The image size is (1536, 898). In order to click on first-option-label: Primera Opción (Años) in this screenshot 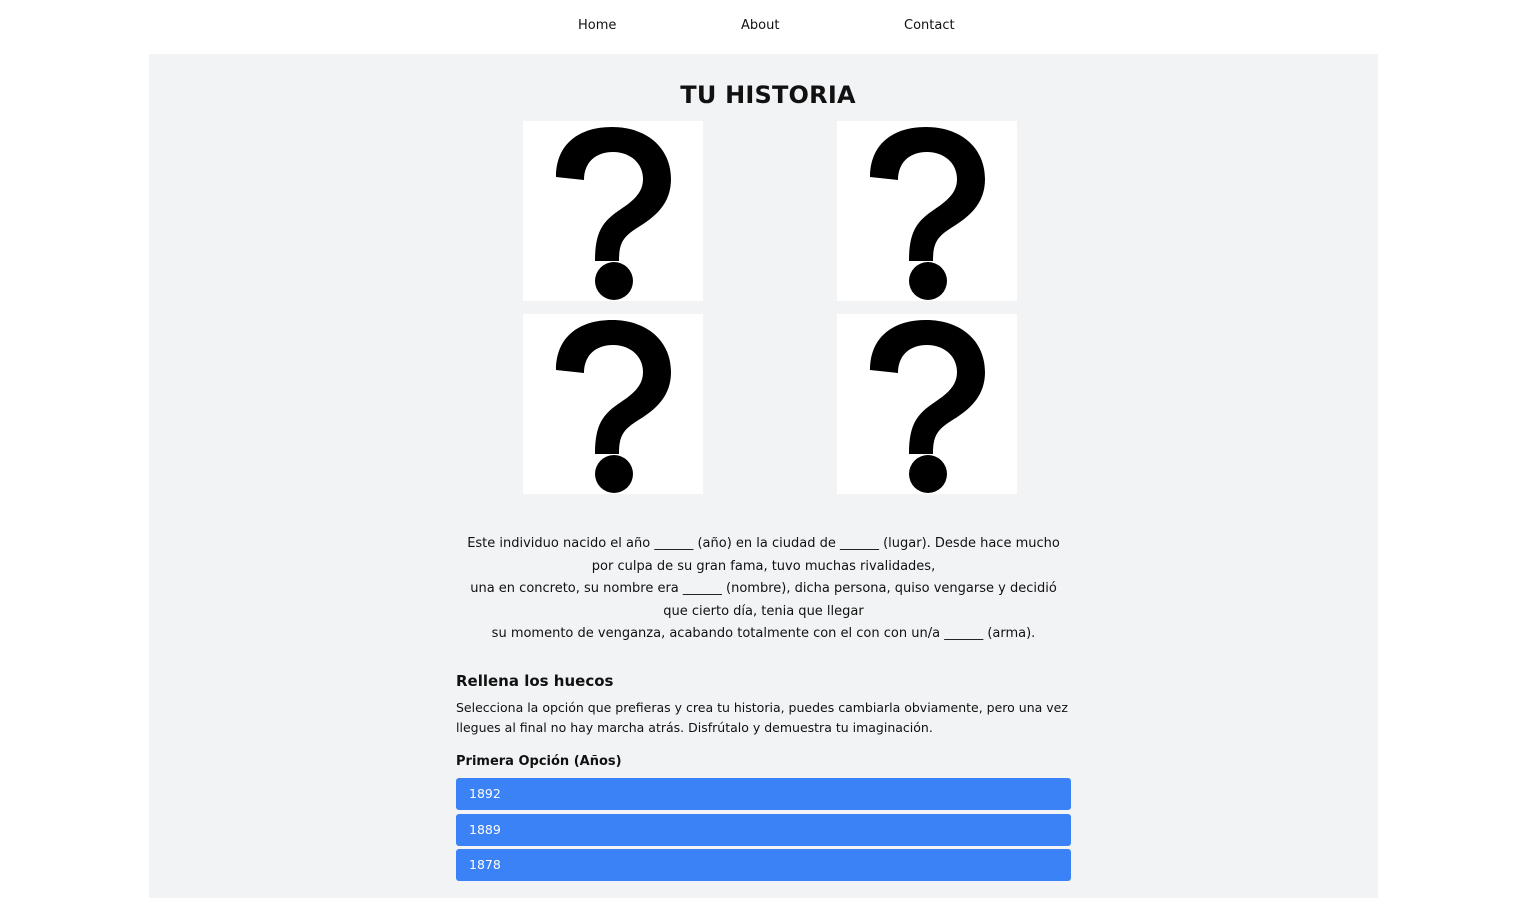, I will do `click(539, 761)`.